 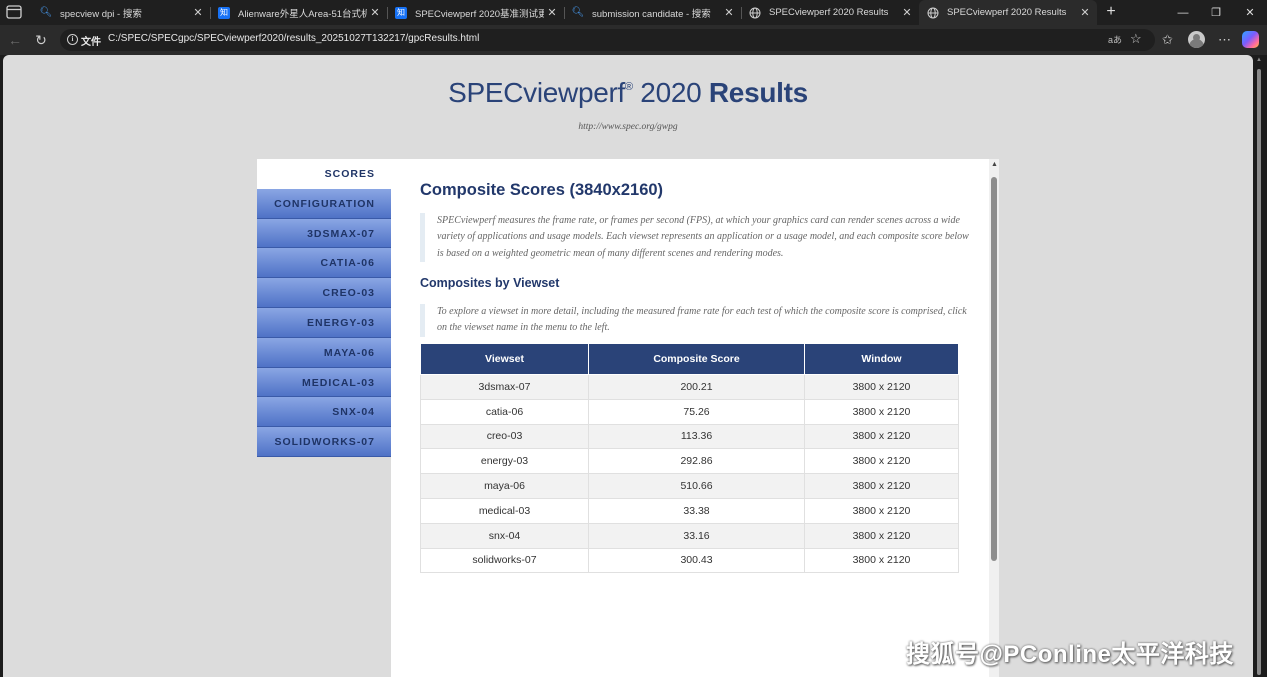 What do you see at coordinates (758, 92) in the screenshot?
I see `title-results: Results` at bounding box center [758, 92].